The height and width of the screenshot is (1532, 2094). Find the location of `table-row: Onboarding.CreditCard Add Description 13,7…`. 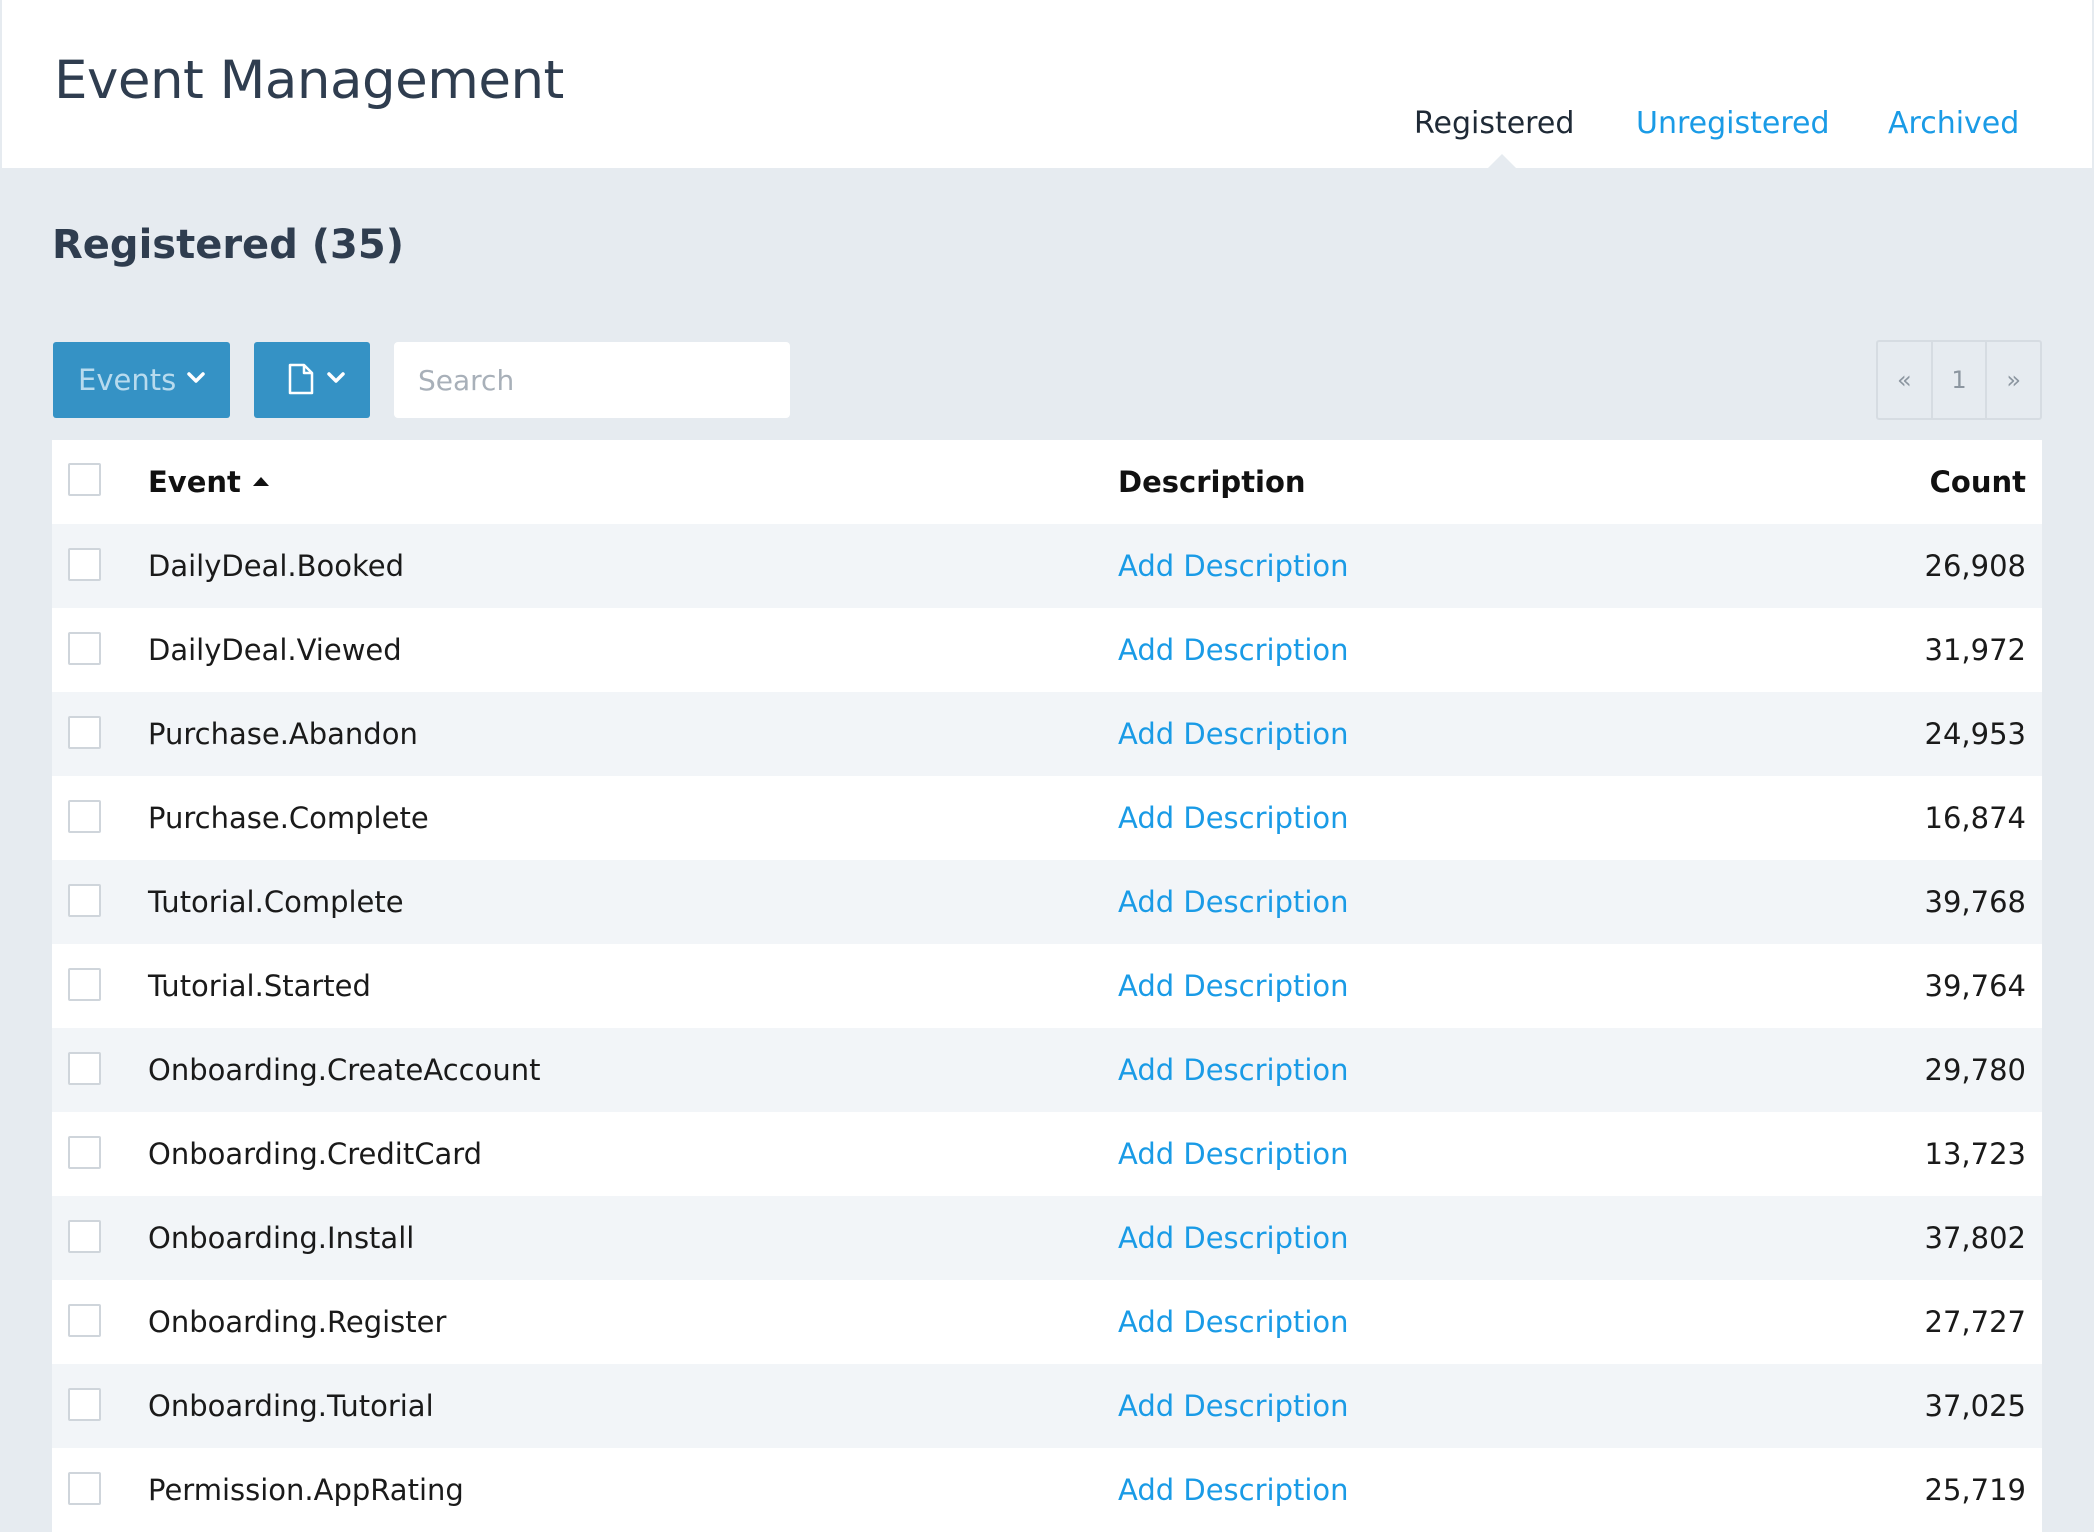

table-row: Onboarding.CreditCard Add Description 13,7… is located at coordinates (1047, 1154).